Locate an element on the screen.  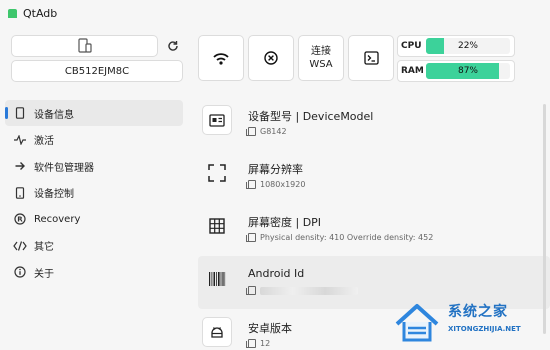
info-icon is located at coordinates (20, 272).